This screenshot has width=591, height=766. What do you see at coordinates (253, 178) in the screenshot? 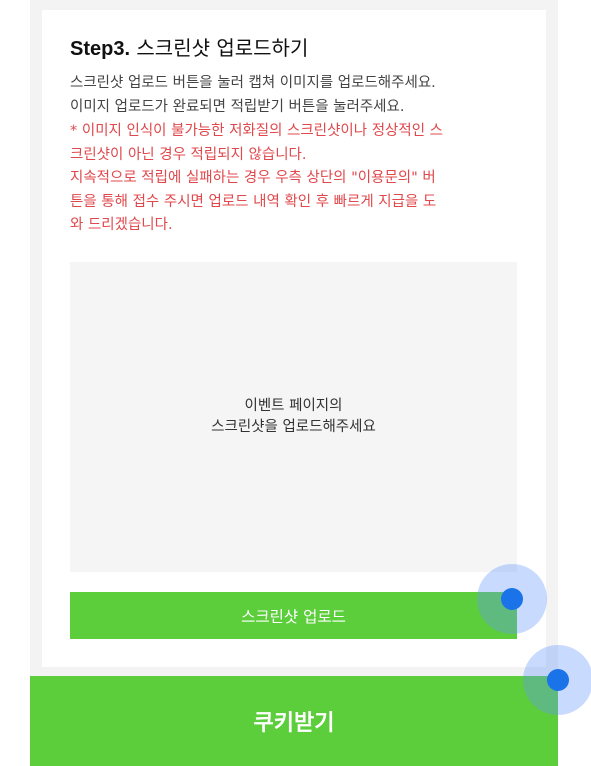
I see `notice-line: 지속적으로 적립에 실패하는 경우 우측 상단의 "이용문의" 버` at bounding box center [253, 178].